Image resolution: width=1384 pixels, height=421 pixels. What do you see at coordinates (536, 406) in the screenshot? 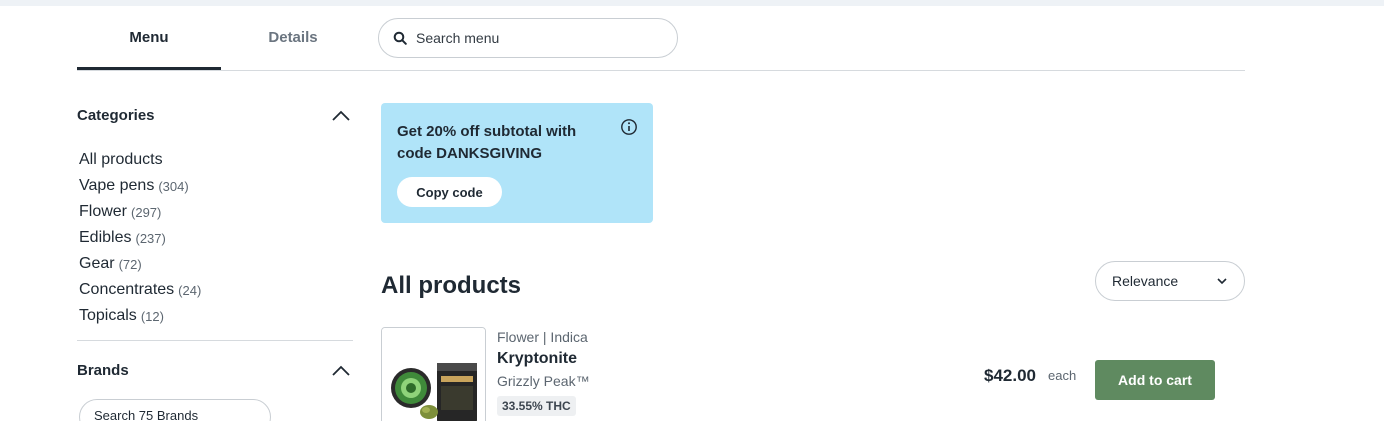
I see `thc-badge: 33.55% THC` at bounding box center [536, 406].